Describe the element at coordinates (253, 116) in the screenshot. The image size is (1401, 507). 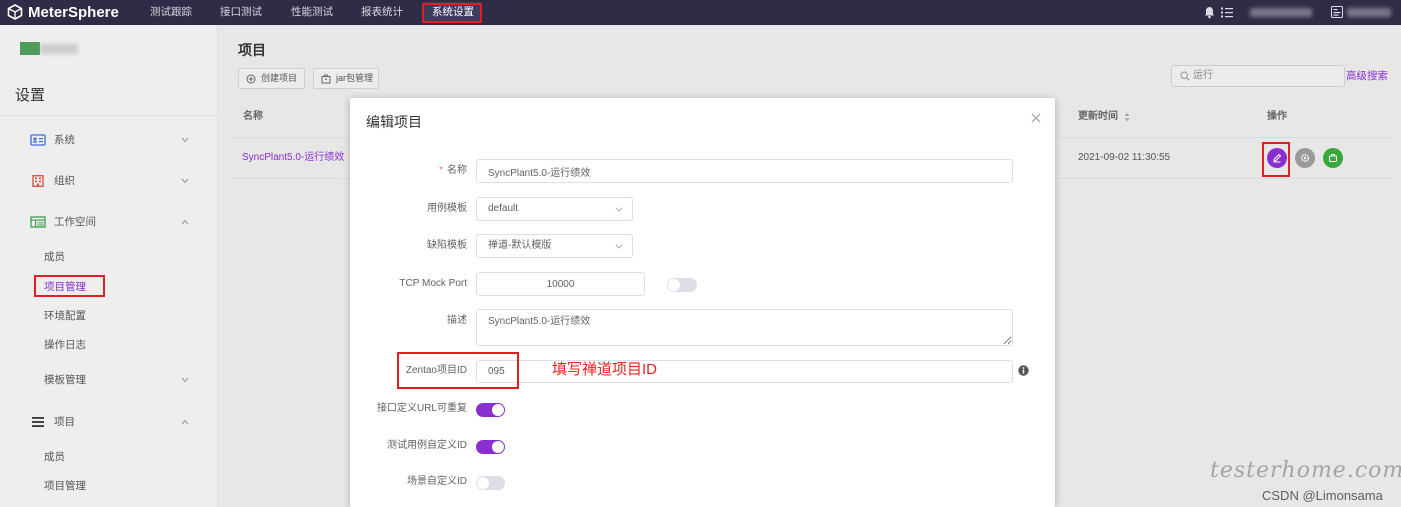
I see `column-header-name: 名称` at that location.